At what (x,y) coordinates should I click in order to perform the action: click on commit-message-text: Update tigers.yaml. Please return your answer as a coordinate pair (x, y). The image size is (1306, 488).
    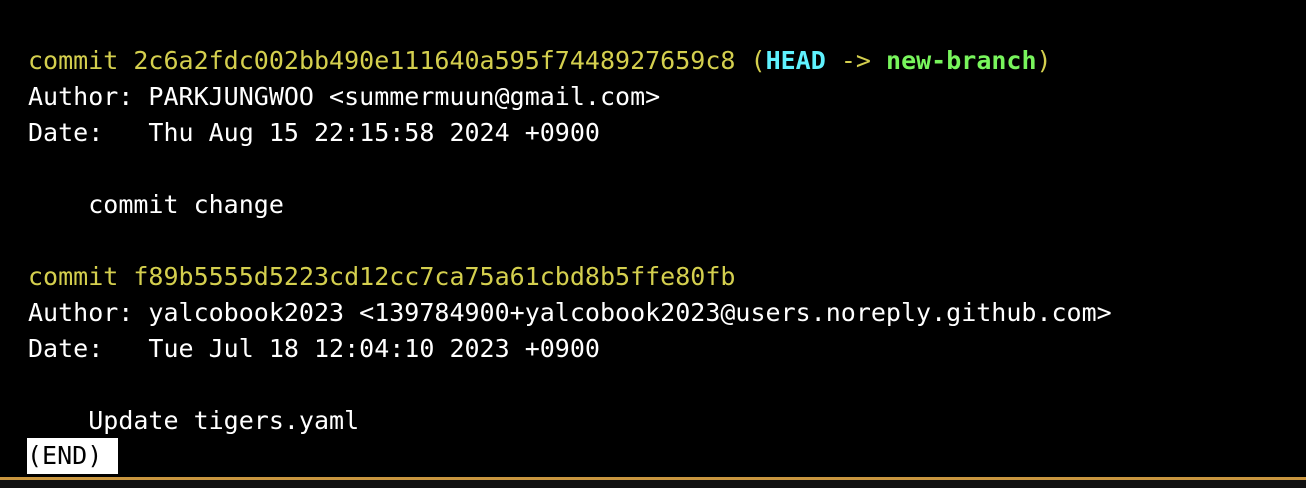
    Looking at the image, I should click on (224, 420).